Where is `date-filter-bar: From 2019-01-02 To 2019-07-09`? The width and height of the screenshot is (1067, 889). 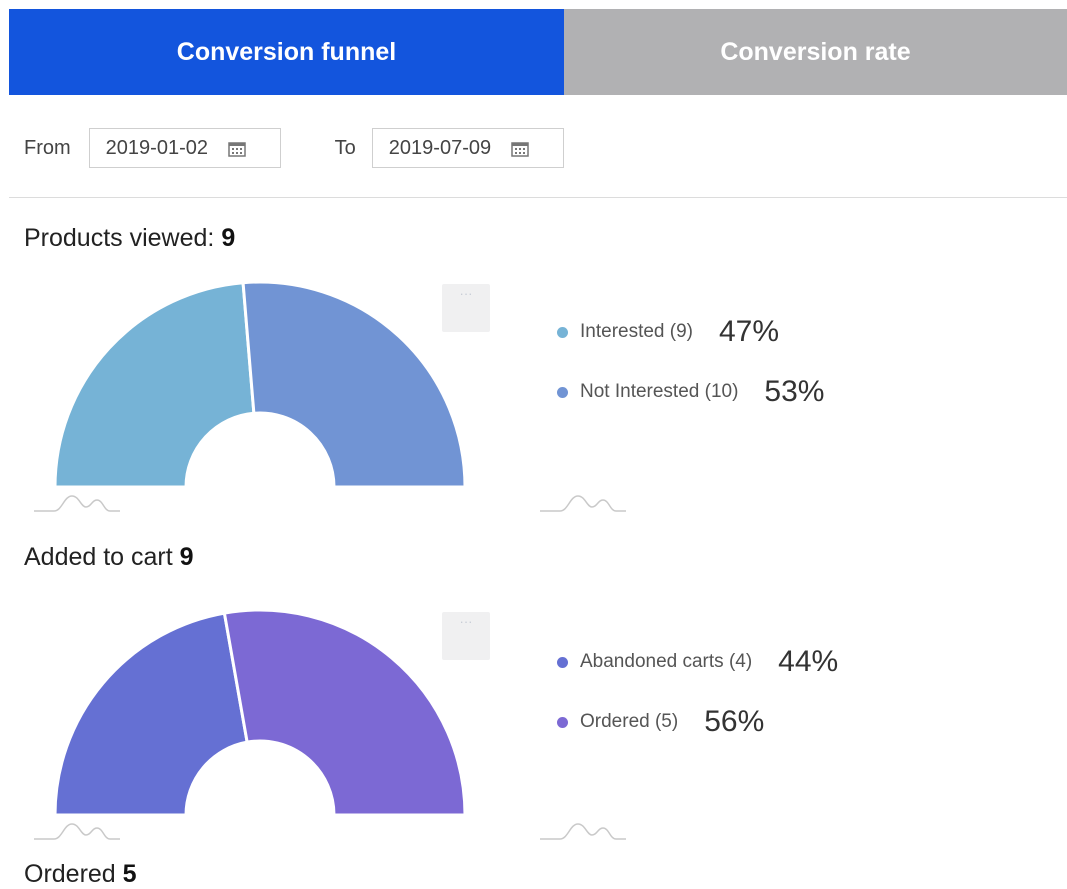
date-filter-bar: From 2019-01-02 To 2019-07-09 is located at coordinates (294, 148).